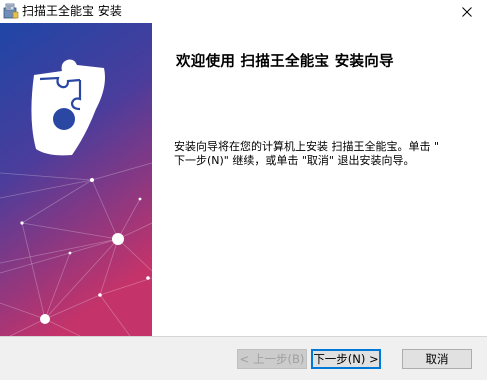  I want to click on title-bar: 扫描王全能宝 安装, so click(243, 11).